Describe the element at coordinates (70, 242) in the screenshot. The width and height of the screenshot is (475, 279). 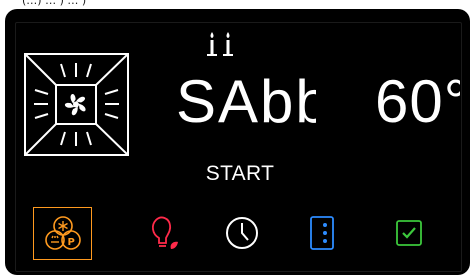
I see `svg-text: P` at that location.